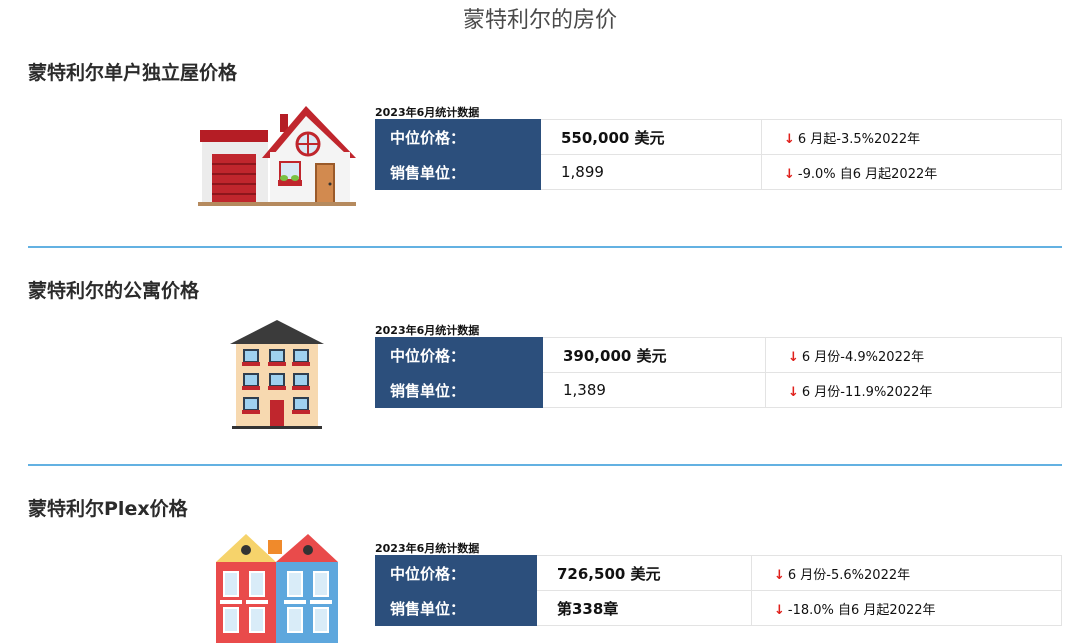  What do you see at coordinates (867, 392) in the screenshot?
I see `change-text: 6 月份-11.9%2022年` at bounding box center [867, 392].